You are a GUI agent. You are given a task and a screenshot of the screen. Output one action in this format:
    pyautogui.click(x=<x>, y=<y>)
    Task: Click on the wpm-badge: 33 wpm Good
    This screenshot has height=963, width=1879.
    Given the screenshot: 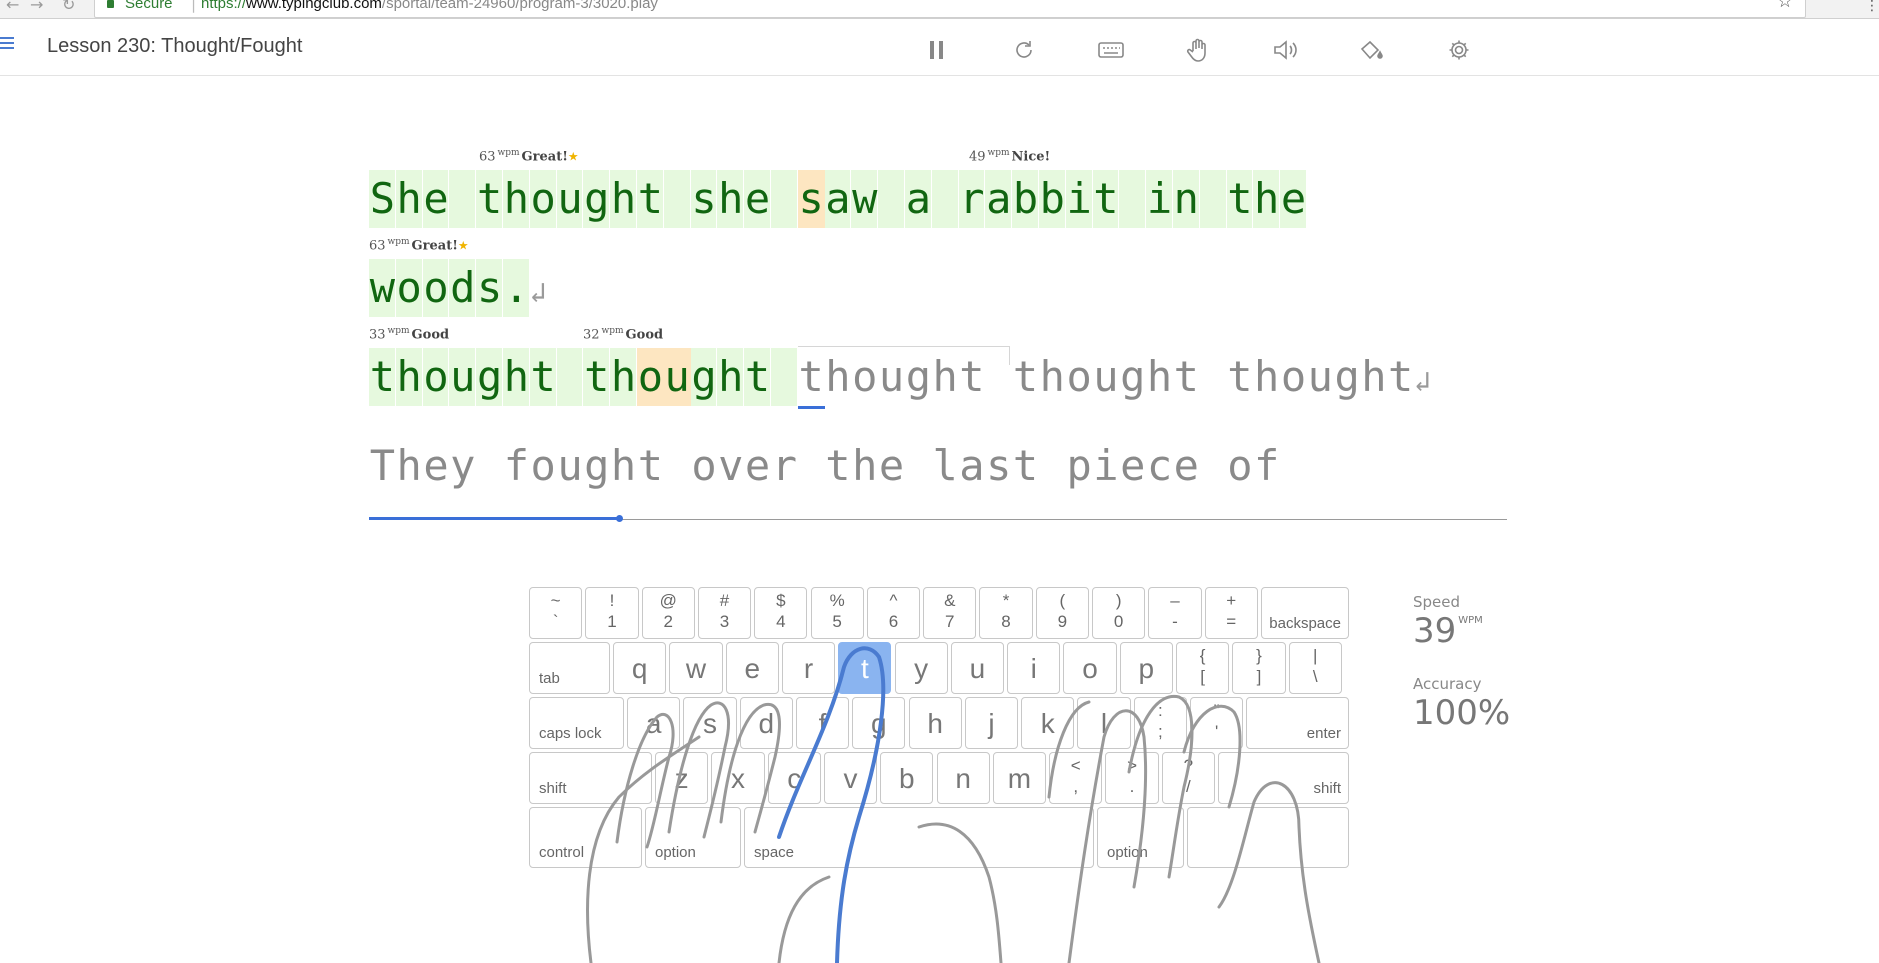 What is the action you would take?
    pyautogui.click(x=409, y=334)
    